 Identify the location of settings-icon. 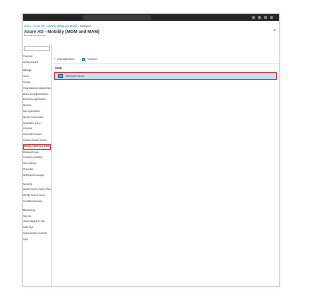
(259, 17).